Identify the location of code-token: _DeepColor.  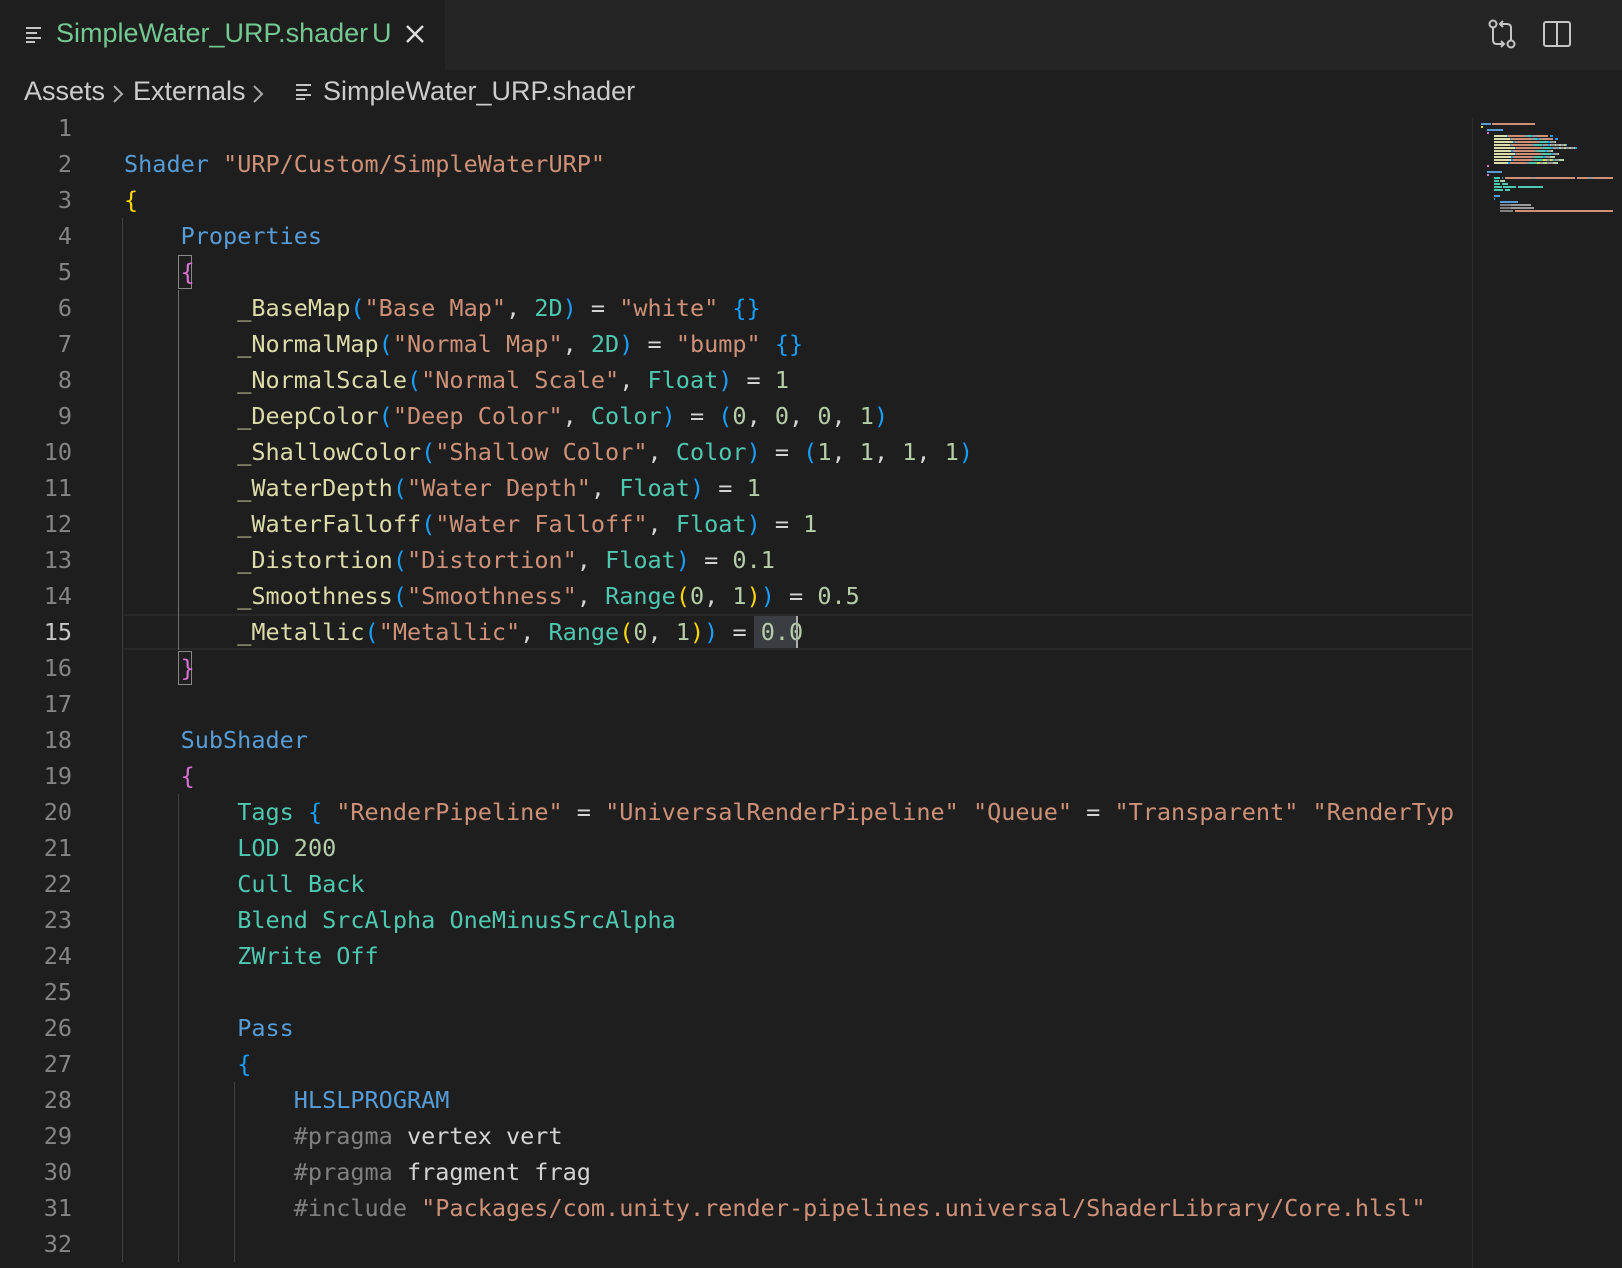
(308, 416).